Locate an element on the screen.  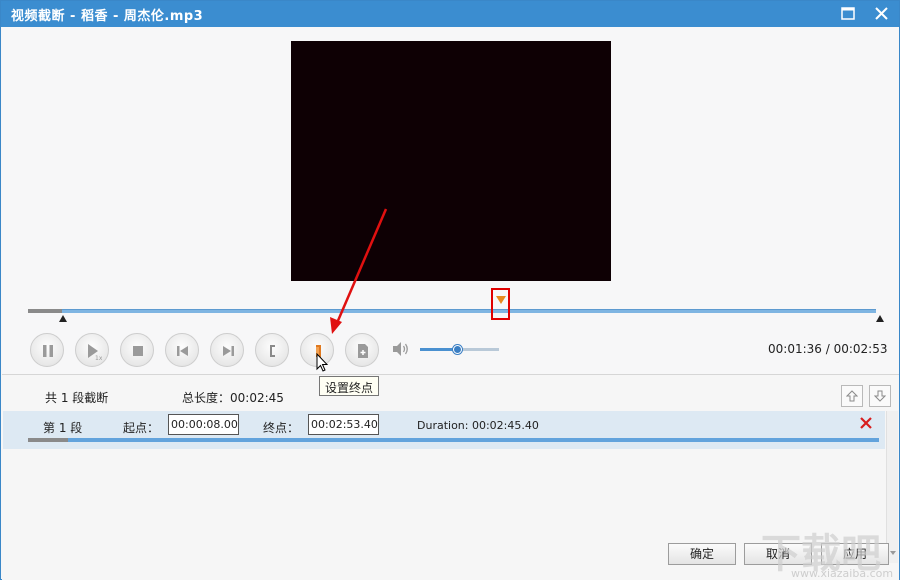
pause-icon is located at coordinates (48, 351).